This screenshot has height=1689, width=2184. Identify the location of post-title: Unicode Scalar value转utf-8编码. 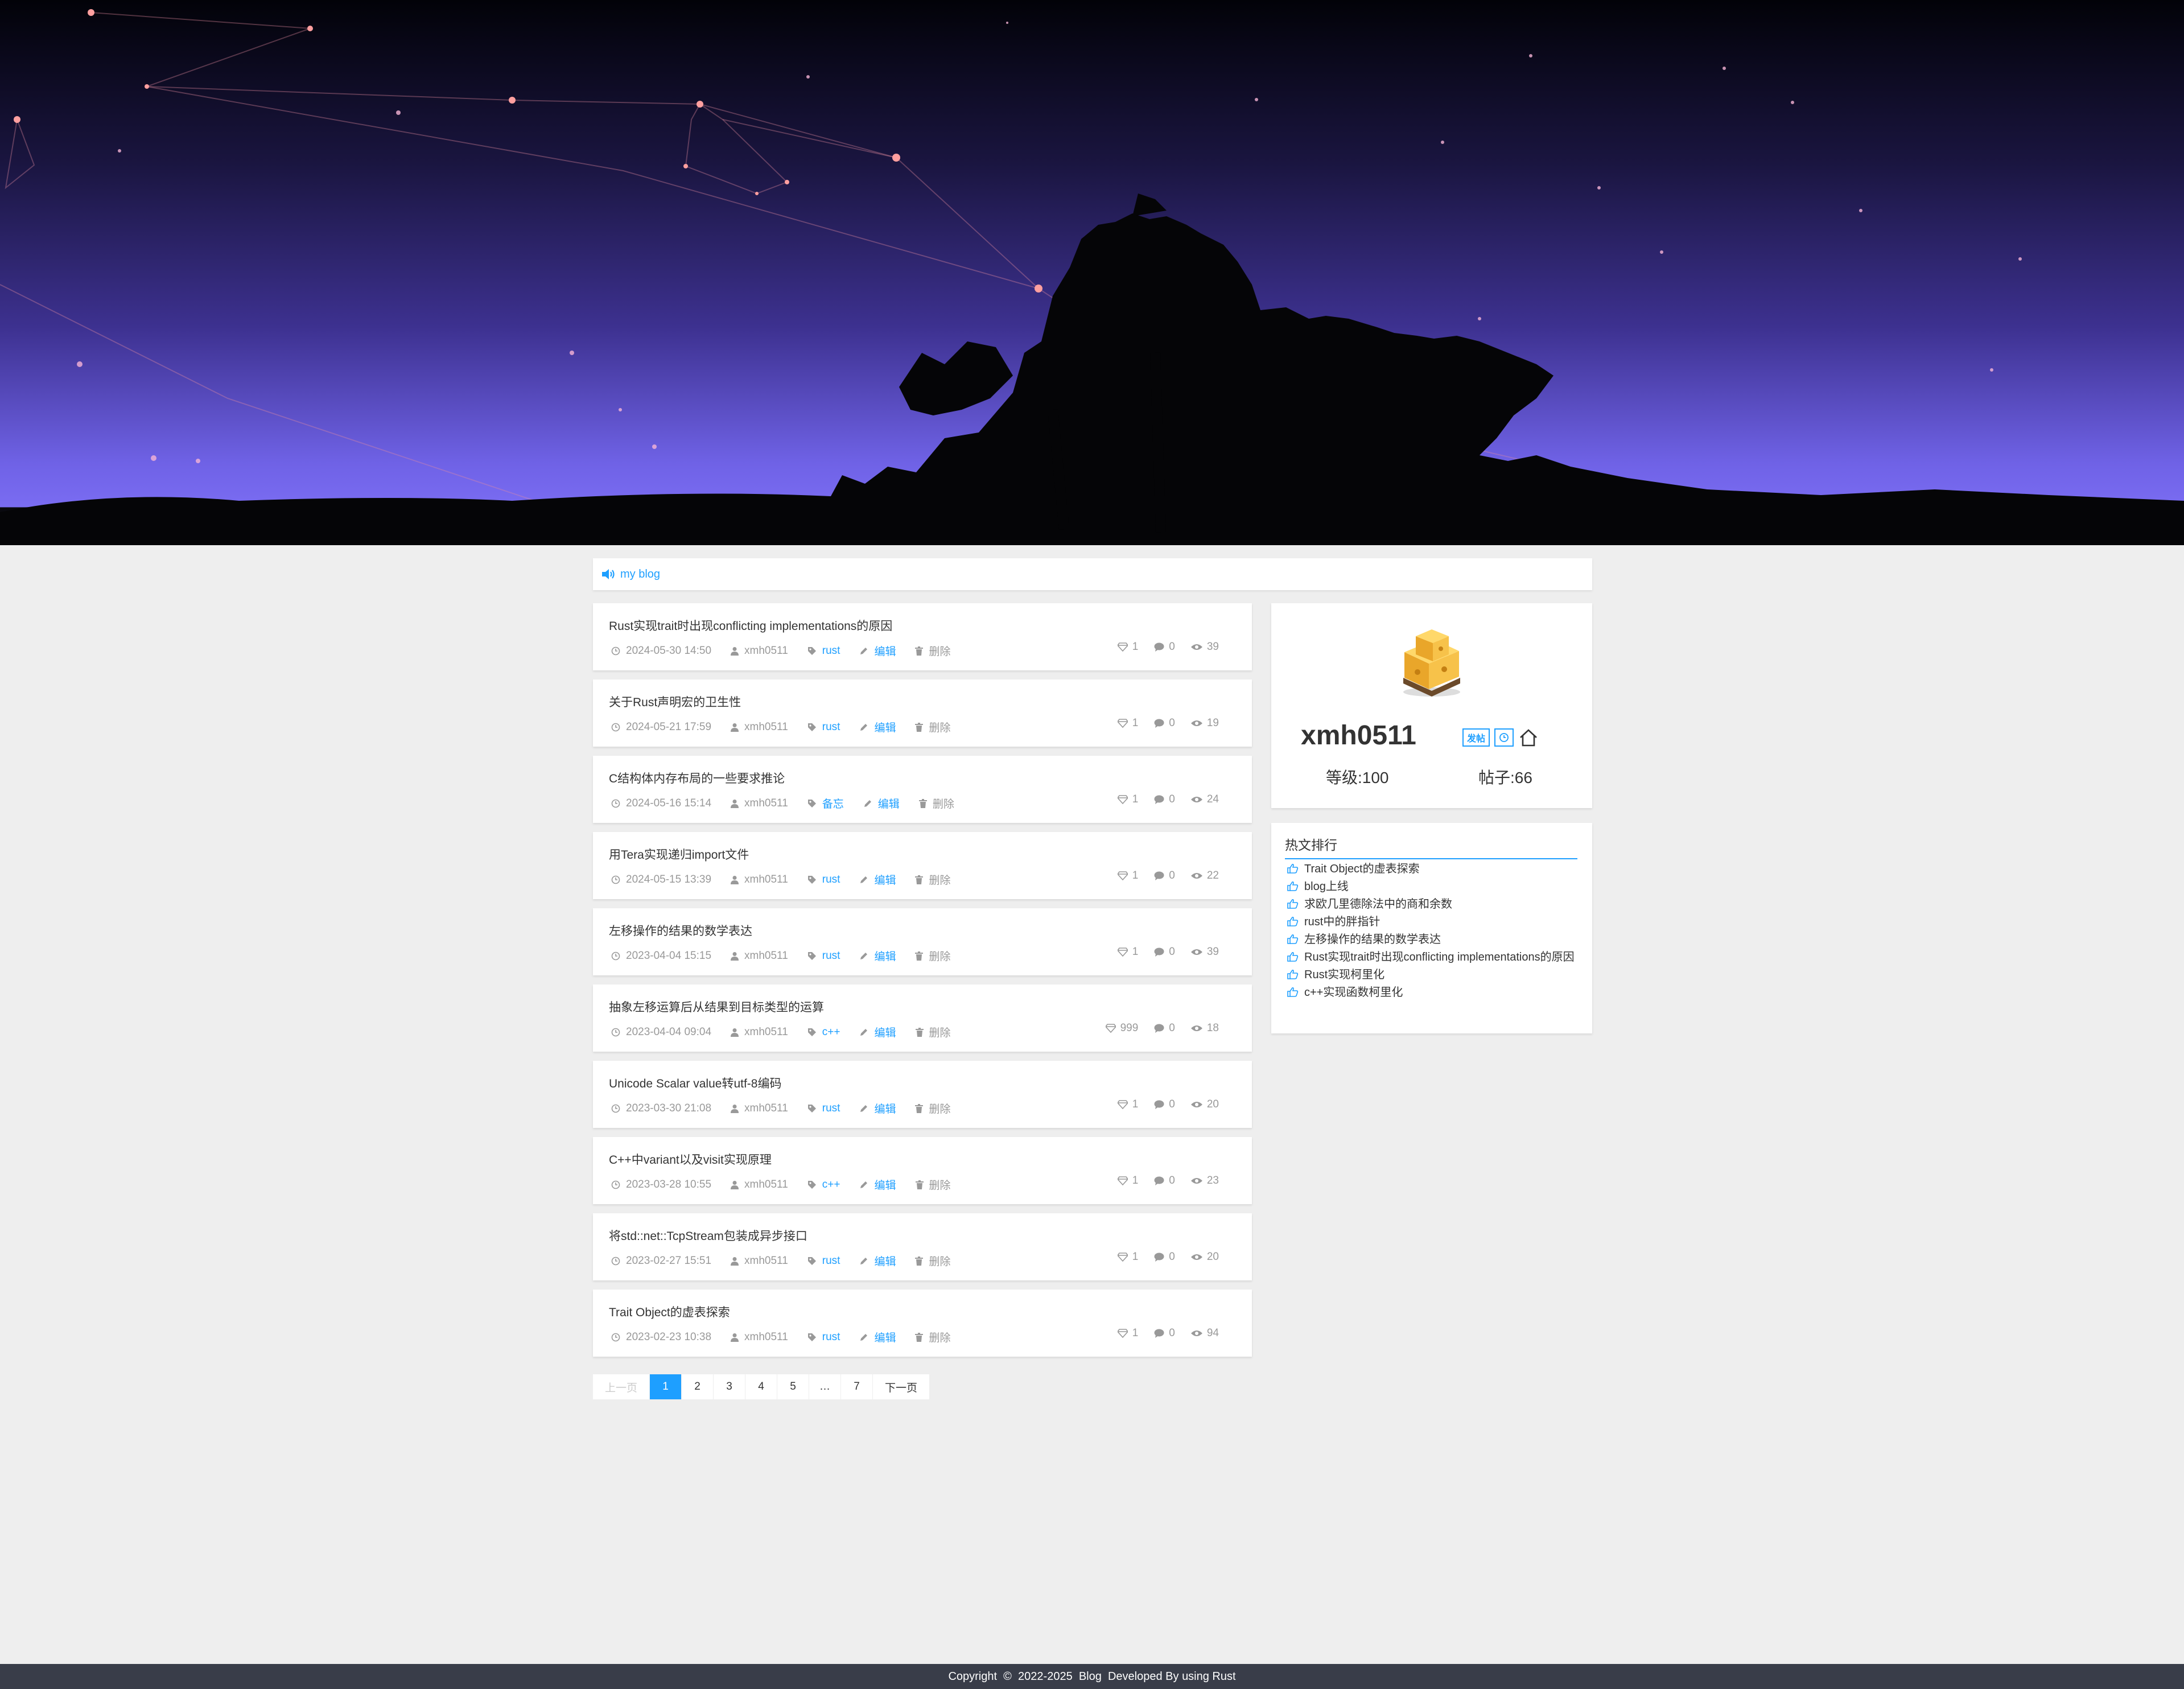
(695, 1083).